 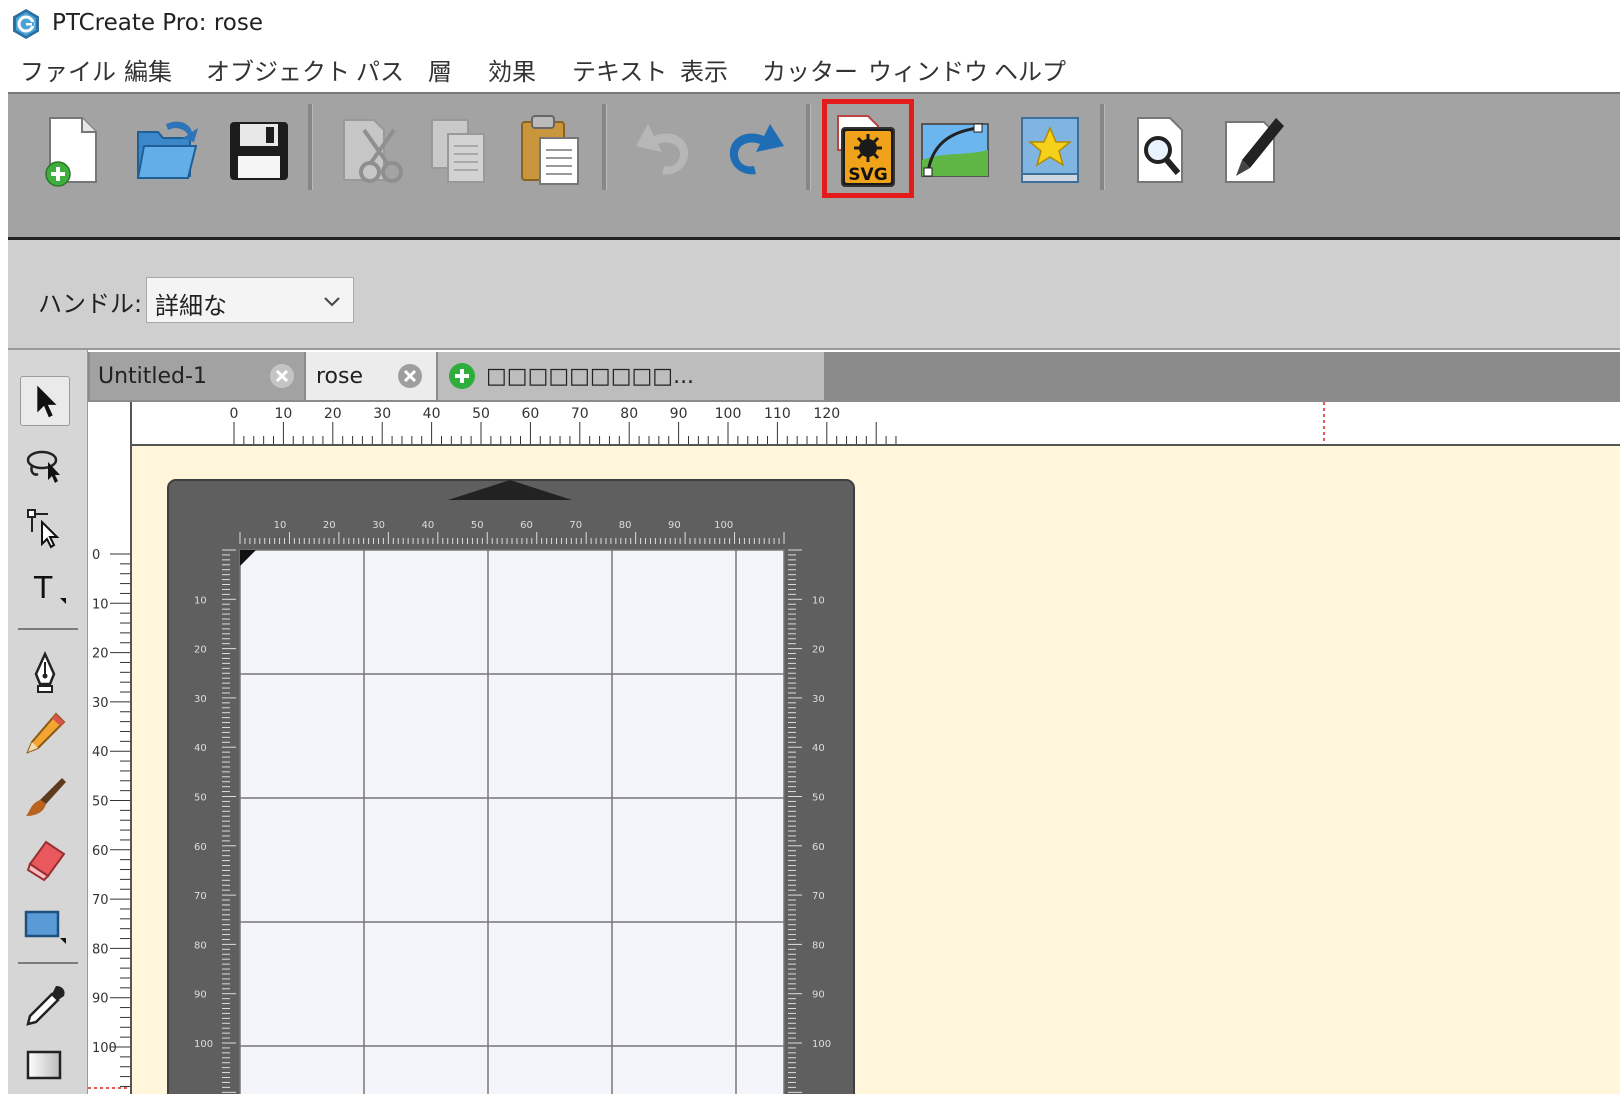 What do you see at coordinates (234, 414) in the screenshot?
I see `ruler-label: 0` at bounding box center [234, 414].